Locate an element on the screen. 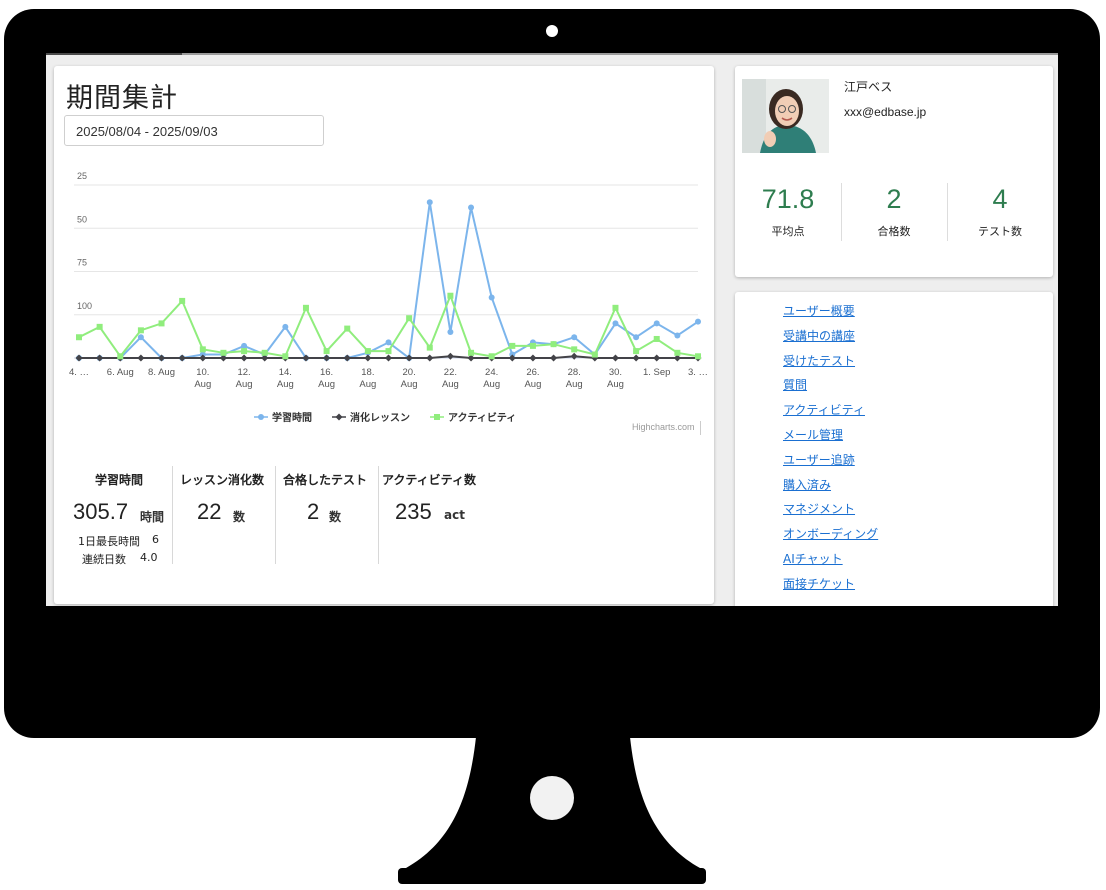  menu-link-enrolled-courses: 受講中の講座 is located at coordinates (830, 339).